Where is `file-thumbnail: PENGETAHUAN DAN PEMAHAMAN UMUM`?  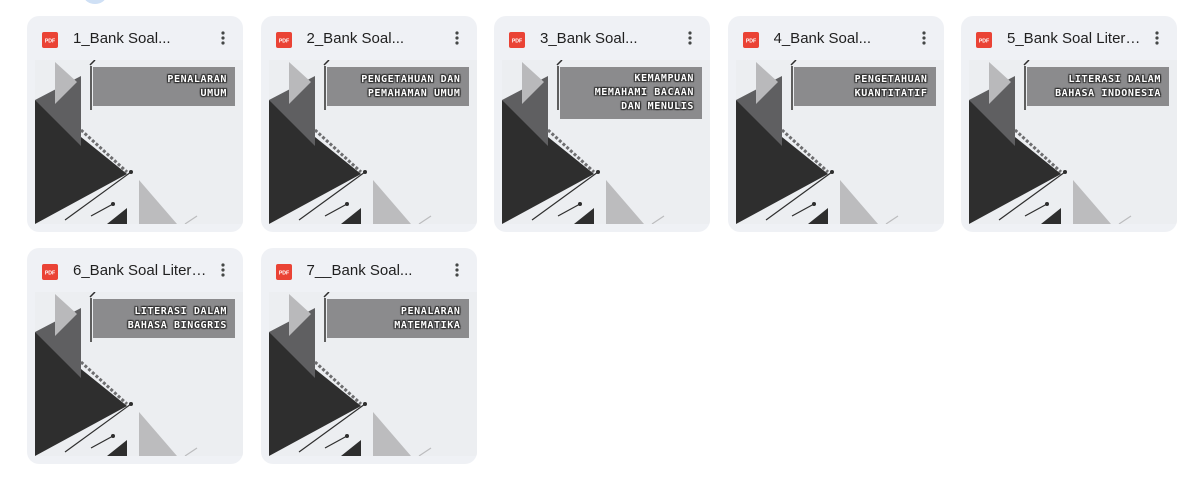
file-thumbnail: PENGETAHUAN DAN PEMAHAMAN UMUM is located at coordinates (372, 142).